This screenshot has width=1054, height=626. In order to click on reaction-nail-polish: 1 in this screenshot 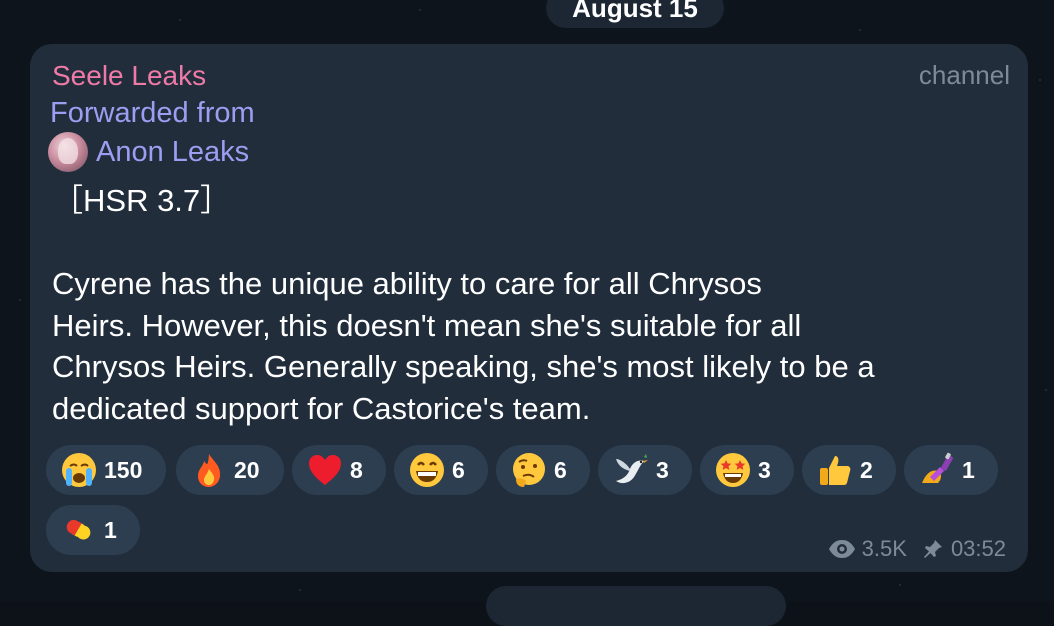, I will do `click(951, 470)`.